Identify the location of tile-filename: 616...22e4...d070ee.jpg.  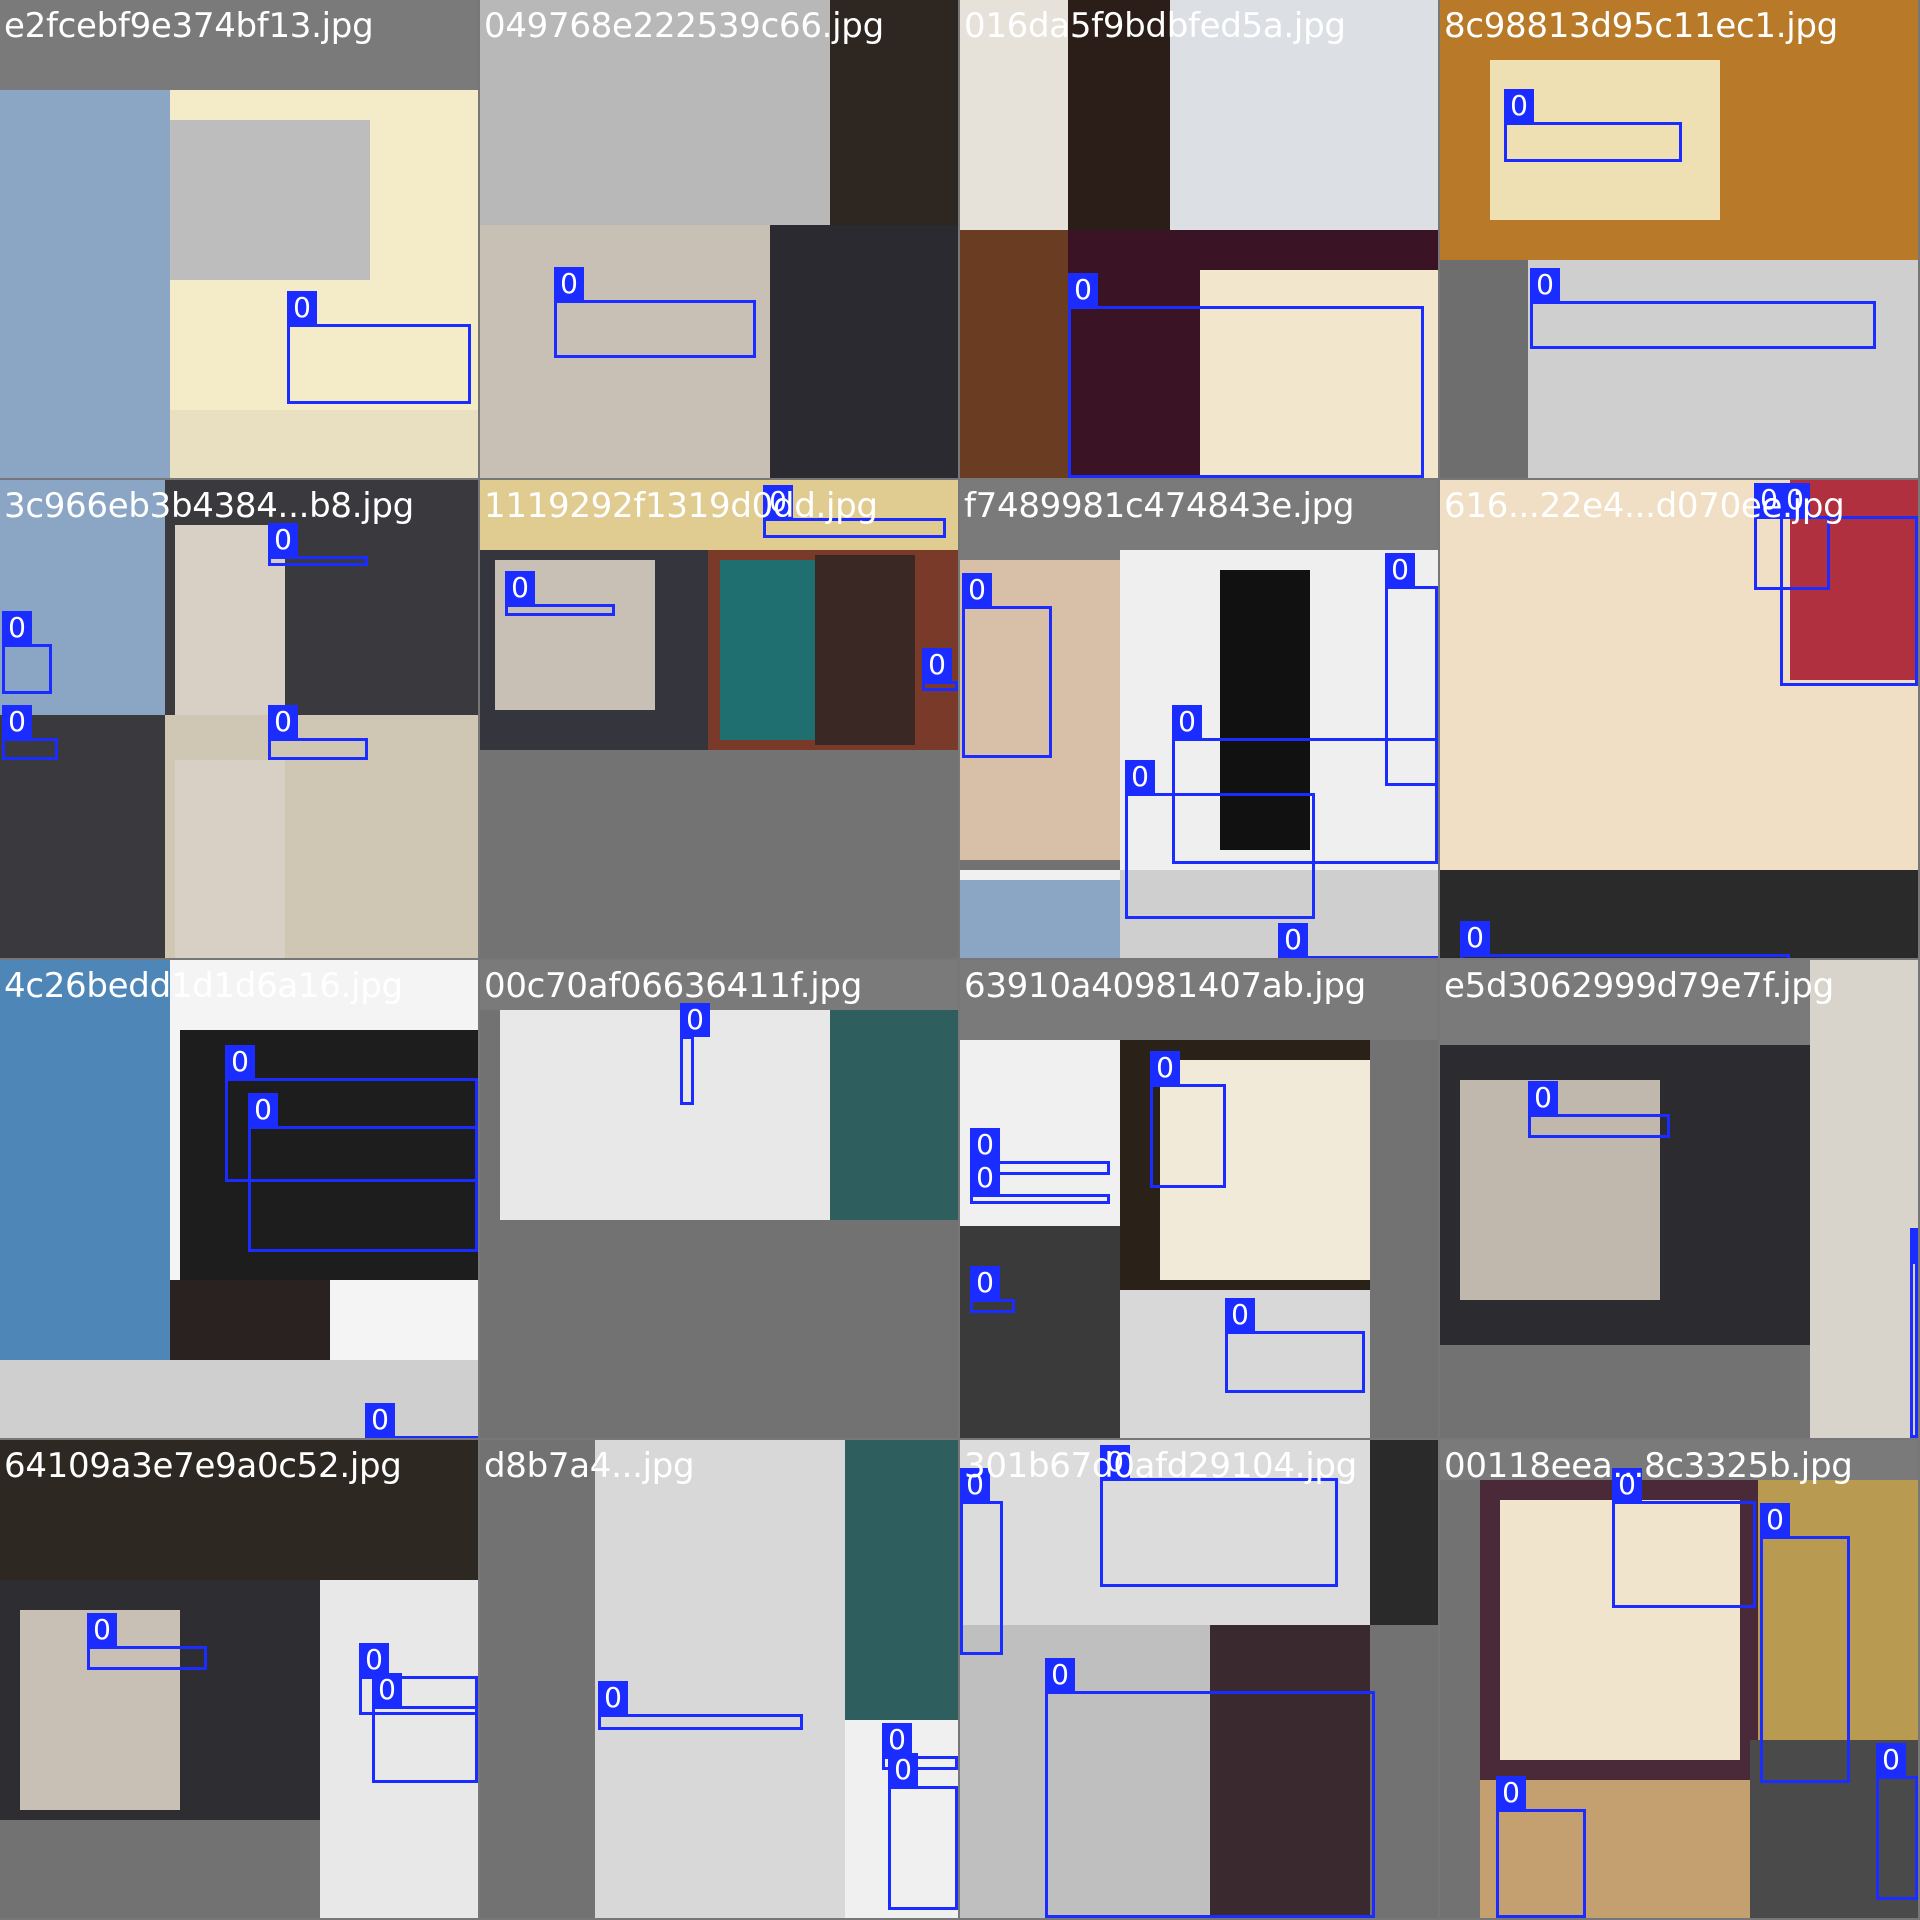
(1644, 506).